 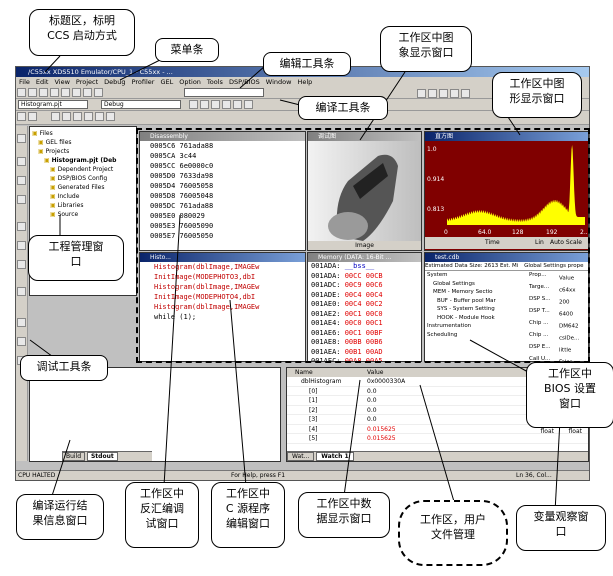 What do you see at coordinates (569, 395) in the screenshot?
I see `callout-bios-window: 工作区中 BIOS 设置 窗口` at bounding box center [569, 395].